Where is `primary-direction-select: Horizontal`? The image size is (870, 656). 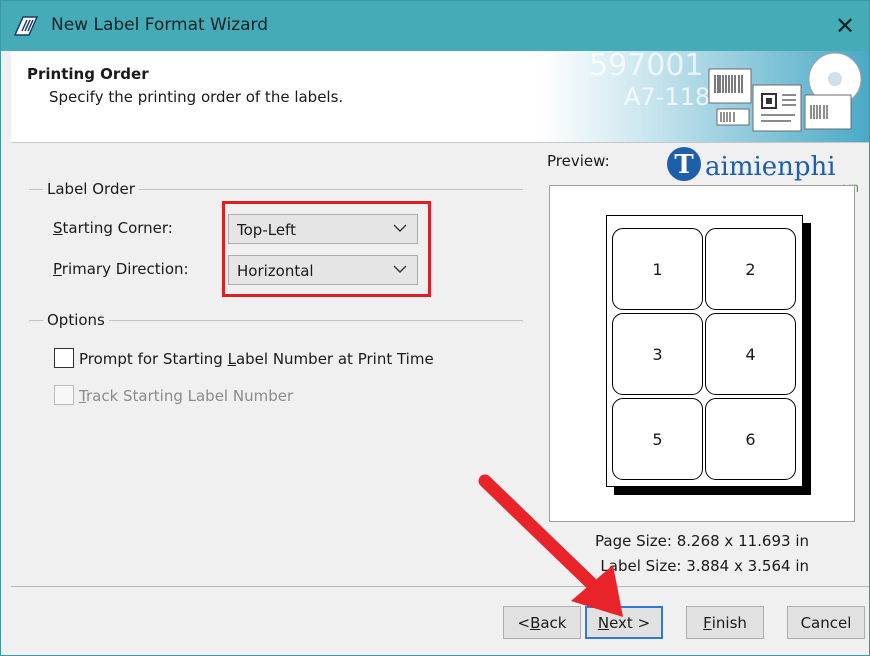 primary-direction-select: Horizontal is located at coordinates (323, 270).